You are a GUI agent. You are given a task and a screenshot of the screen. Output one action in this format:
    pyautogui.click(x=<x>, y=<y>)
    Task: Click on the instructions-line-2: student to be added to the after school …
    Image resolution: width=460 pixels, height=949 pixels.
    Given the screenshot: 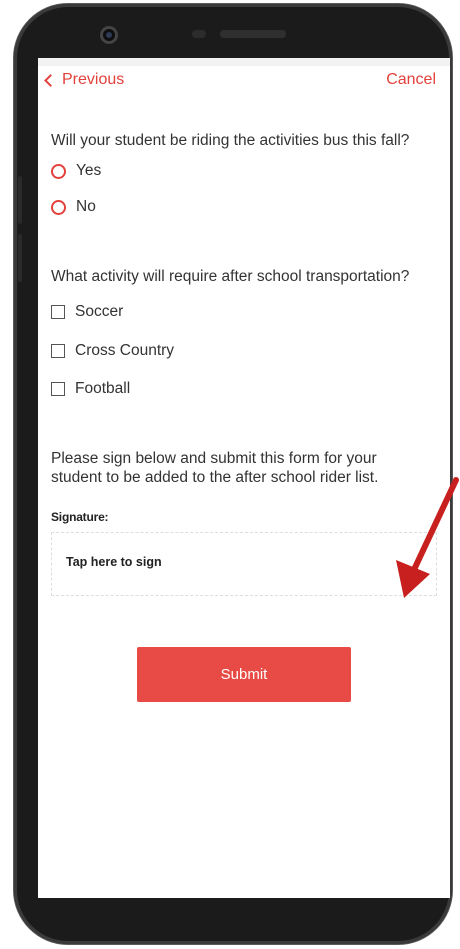 What is the action you would take?
    pyautogui.click(x=215, y=477)
    